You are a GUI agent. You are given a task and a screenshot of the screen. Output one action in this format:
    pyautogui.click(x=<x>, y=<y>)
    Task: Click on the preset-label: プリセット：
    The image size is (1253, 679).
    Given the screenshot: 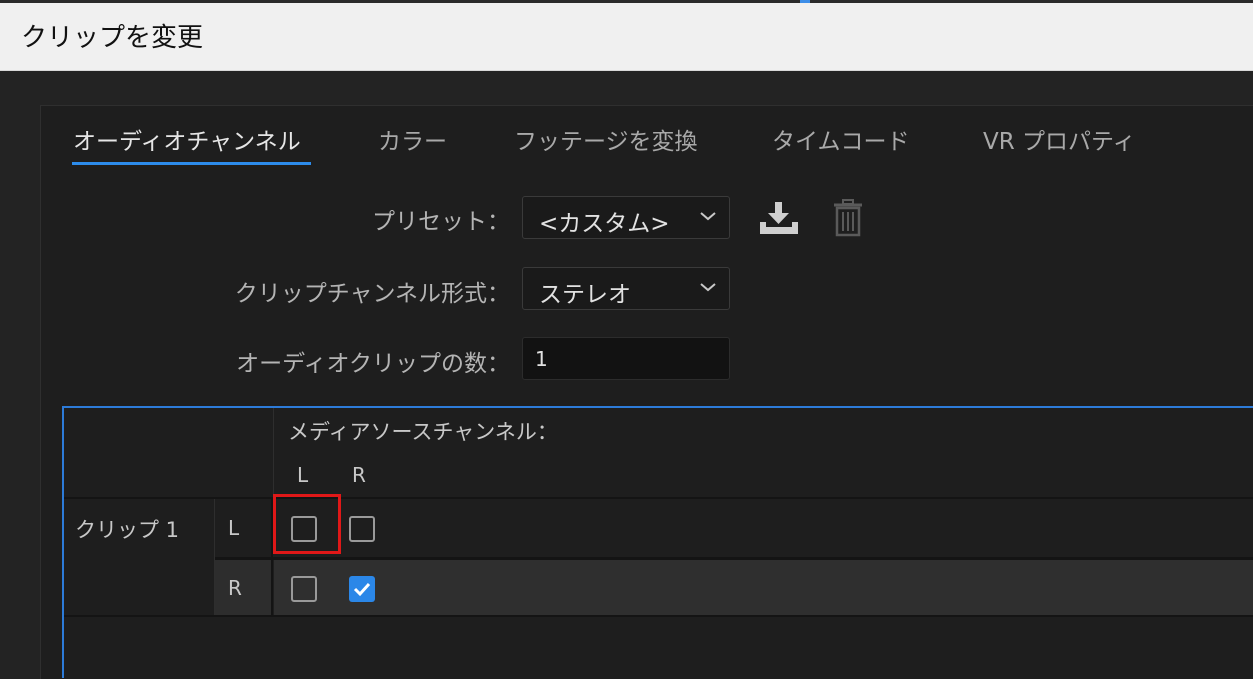 What is the action you would take?
    pyautogui.click(x=441, y=222)
    